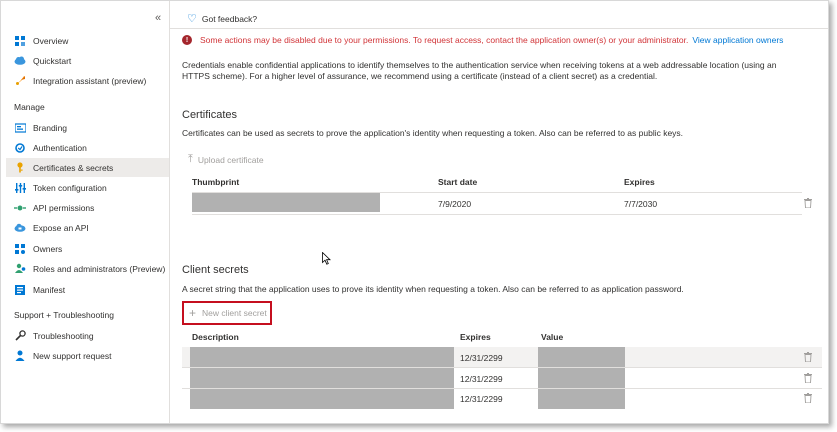 This screenshot has width=837, height=432. I want to click on sidebar-item-label: Overview, so click(51, 40).